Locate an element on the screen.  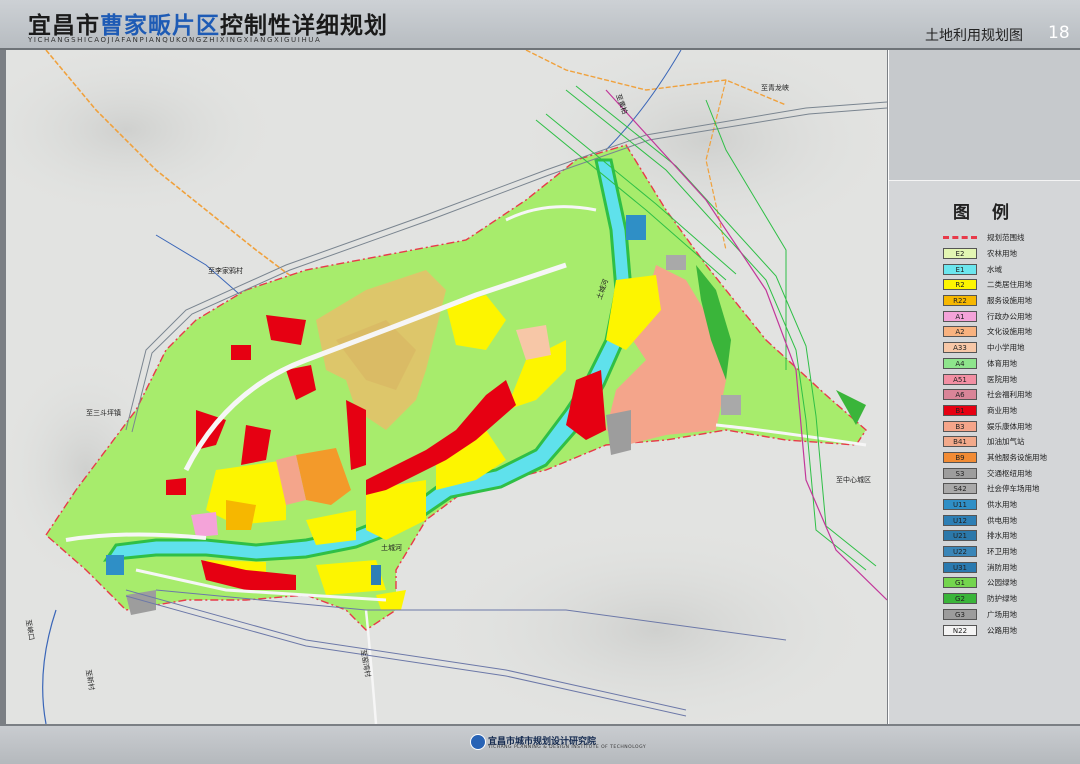
legend-item: R2 二类居住用地 is located at coordinates (995, 285).